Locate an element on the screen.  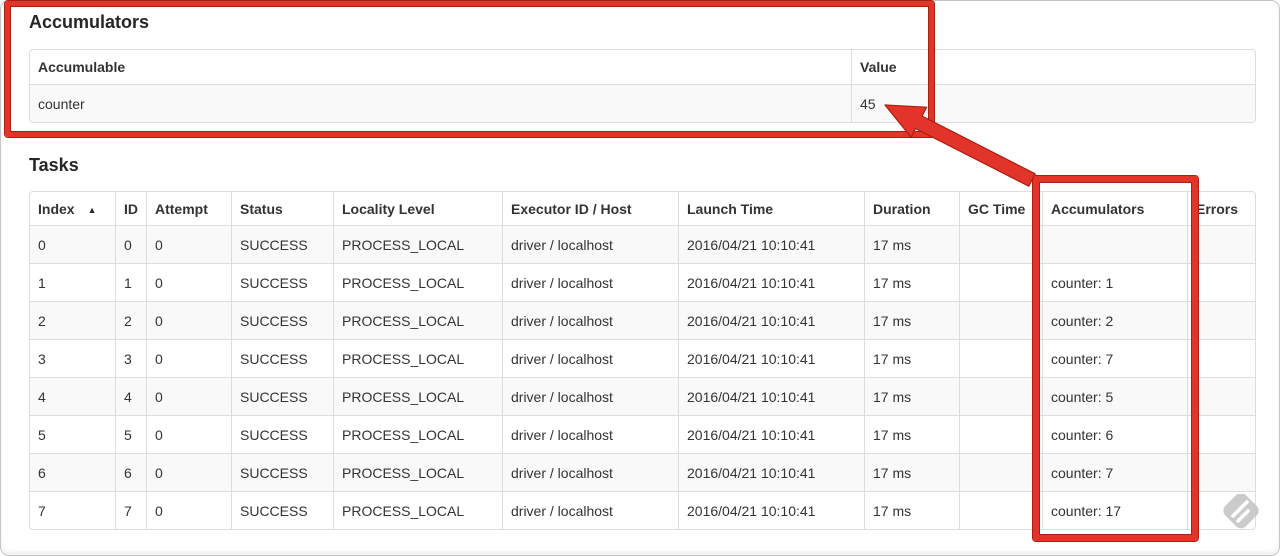
tasks-column-header-duration: Duration is located at coordinates (911, 208).